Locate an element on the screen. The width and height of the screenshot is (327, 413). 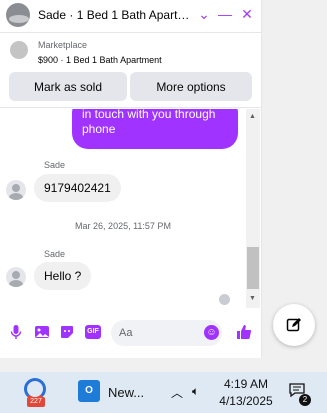
listing-title: $900 · 1 Bed 1 Bath Apartment is located at coordinates (100, 60).